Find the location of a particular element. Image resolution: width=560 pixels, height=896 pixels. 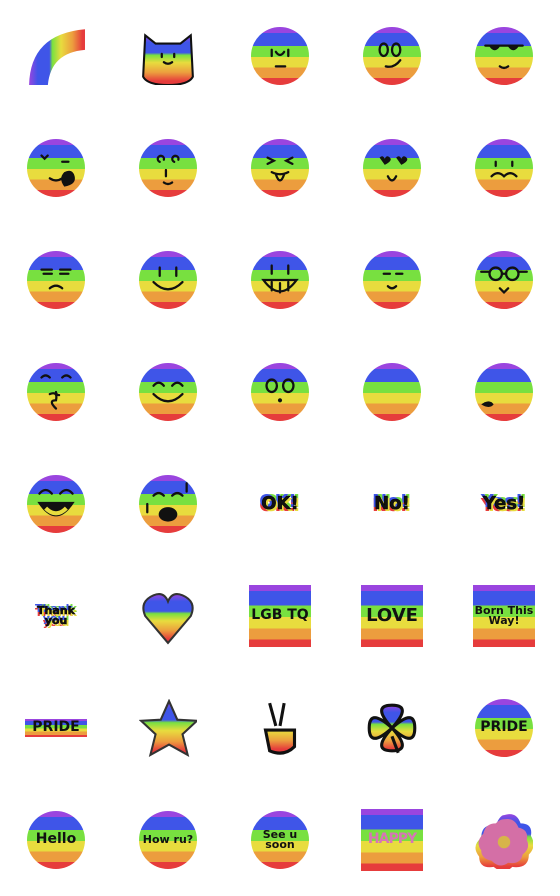

flower-icon-graphic is located at coordinates (504, 841).